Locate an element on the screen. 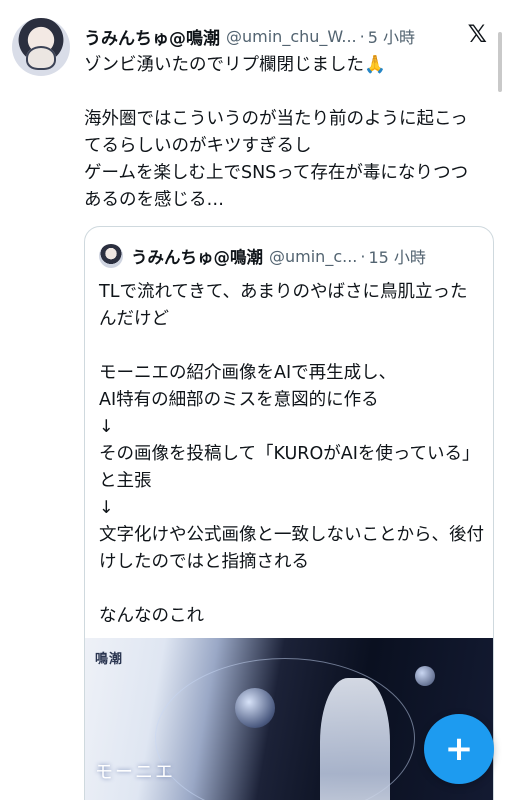  quoted-avatar is located at coordinates (111, 256).